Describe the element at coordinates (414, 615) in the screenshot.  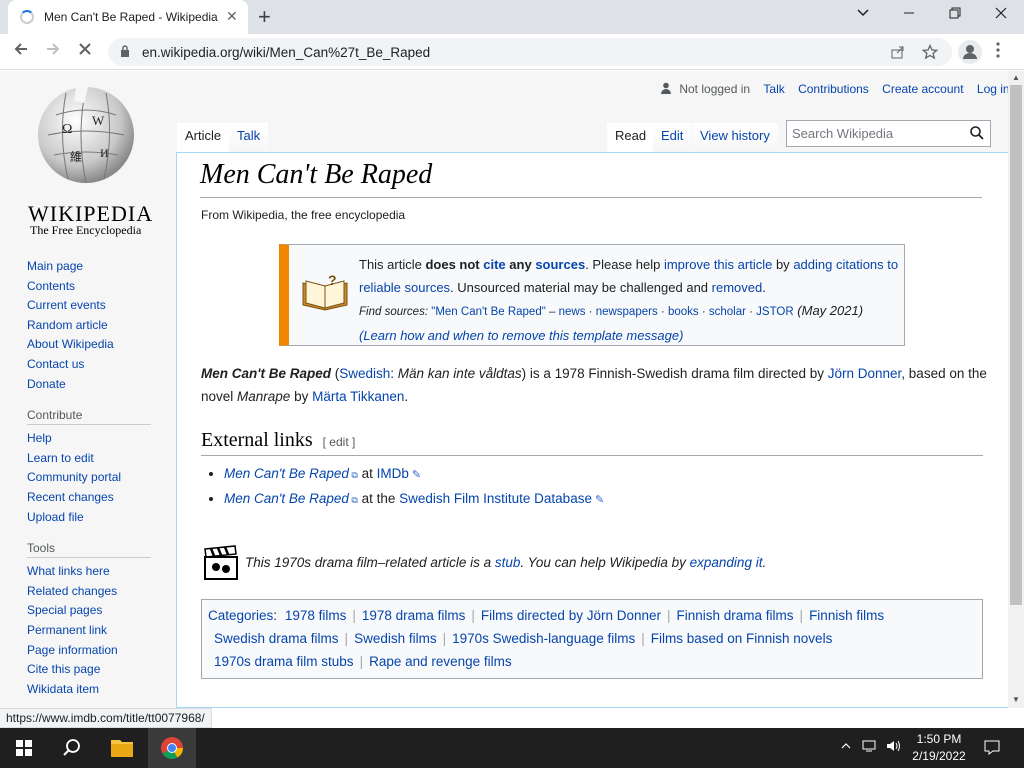
I see `category-link: 1978 drama films` at that location.